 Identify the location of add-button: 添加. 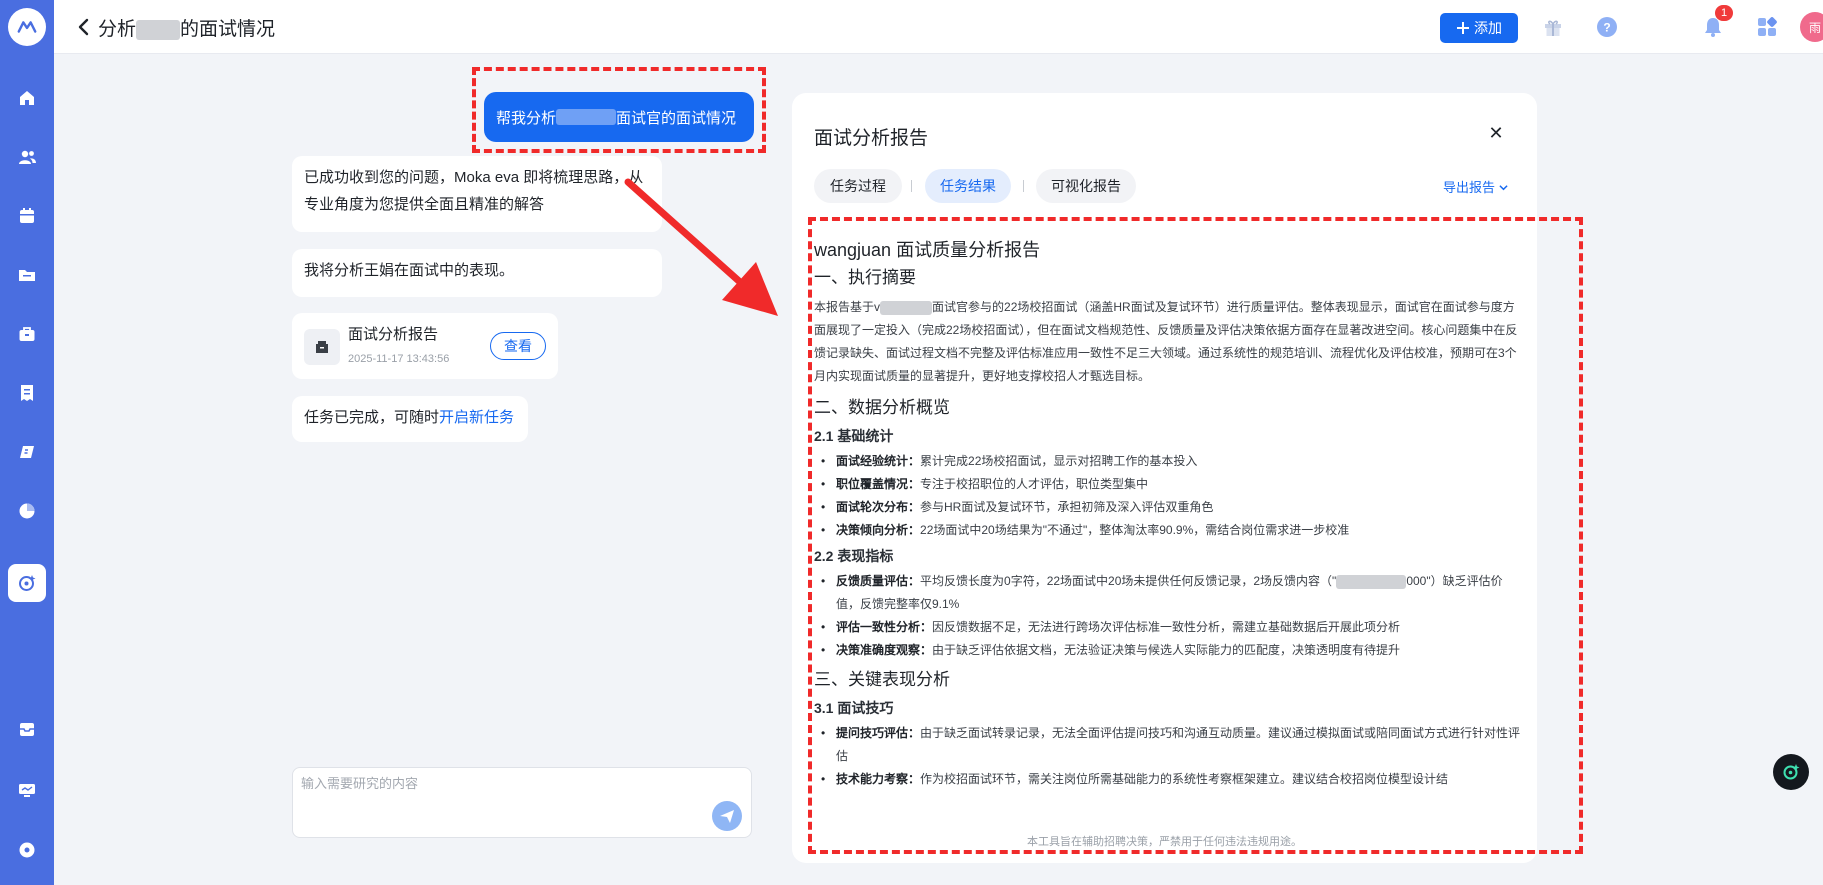
(1479, 28).